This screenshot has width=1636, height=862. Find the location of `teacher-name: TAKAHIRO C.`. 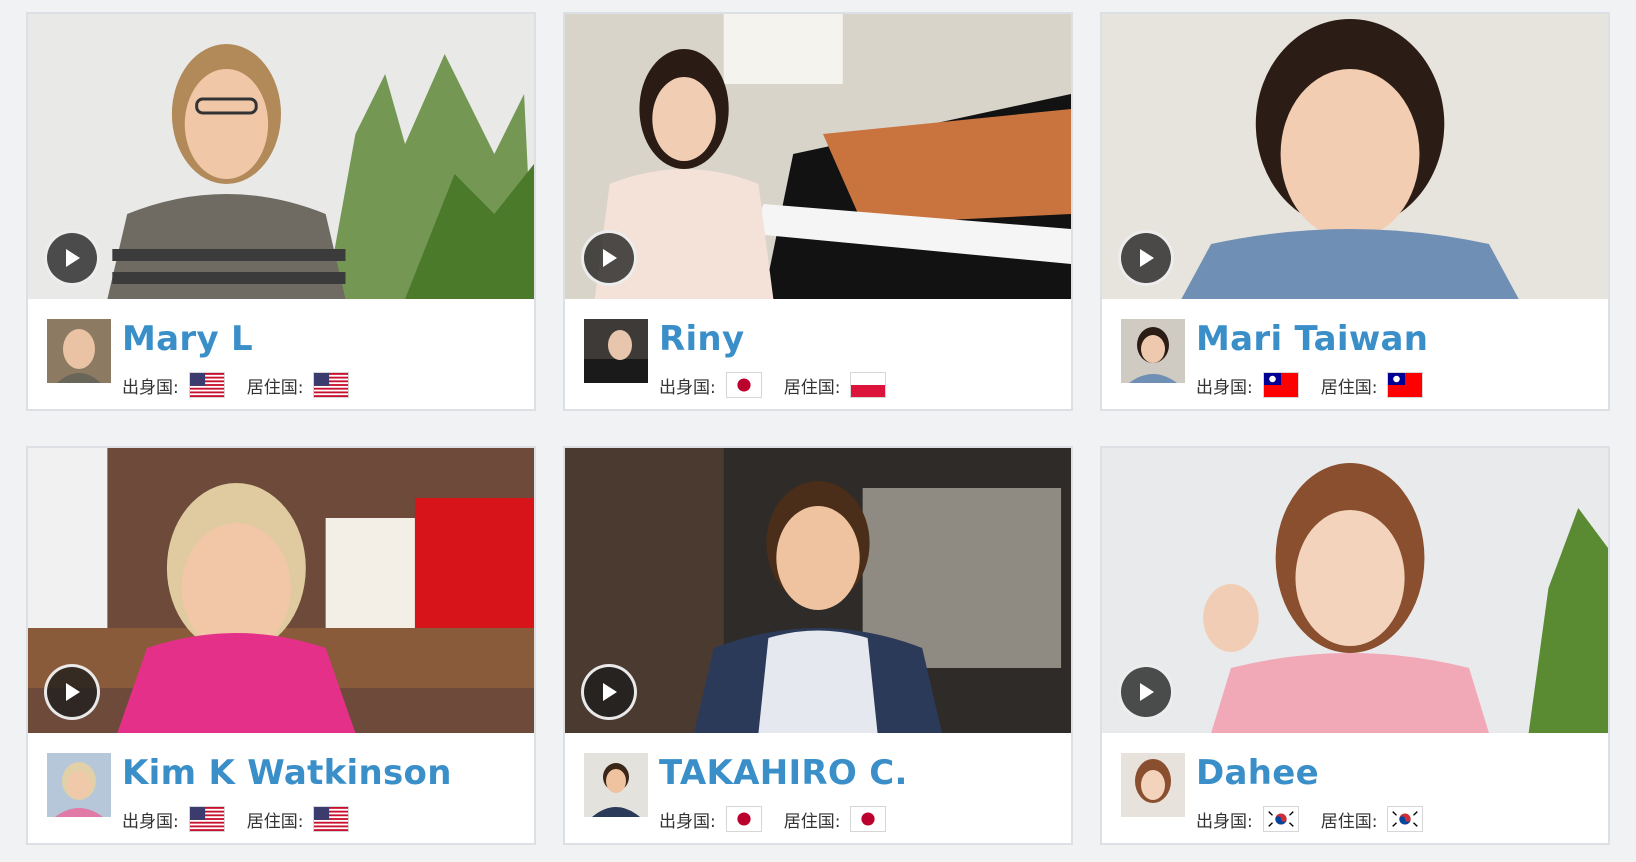

teacher-name: TAKAHIRO C. is located at coordinates (783, 773).